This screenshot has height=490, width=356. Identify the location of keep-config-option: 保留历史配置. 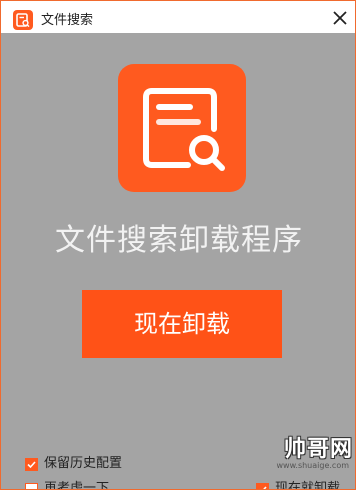
(73, 464).